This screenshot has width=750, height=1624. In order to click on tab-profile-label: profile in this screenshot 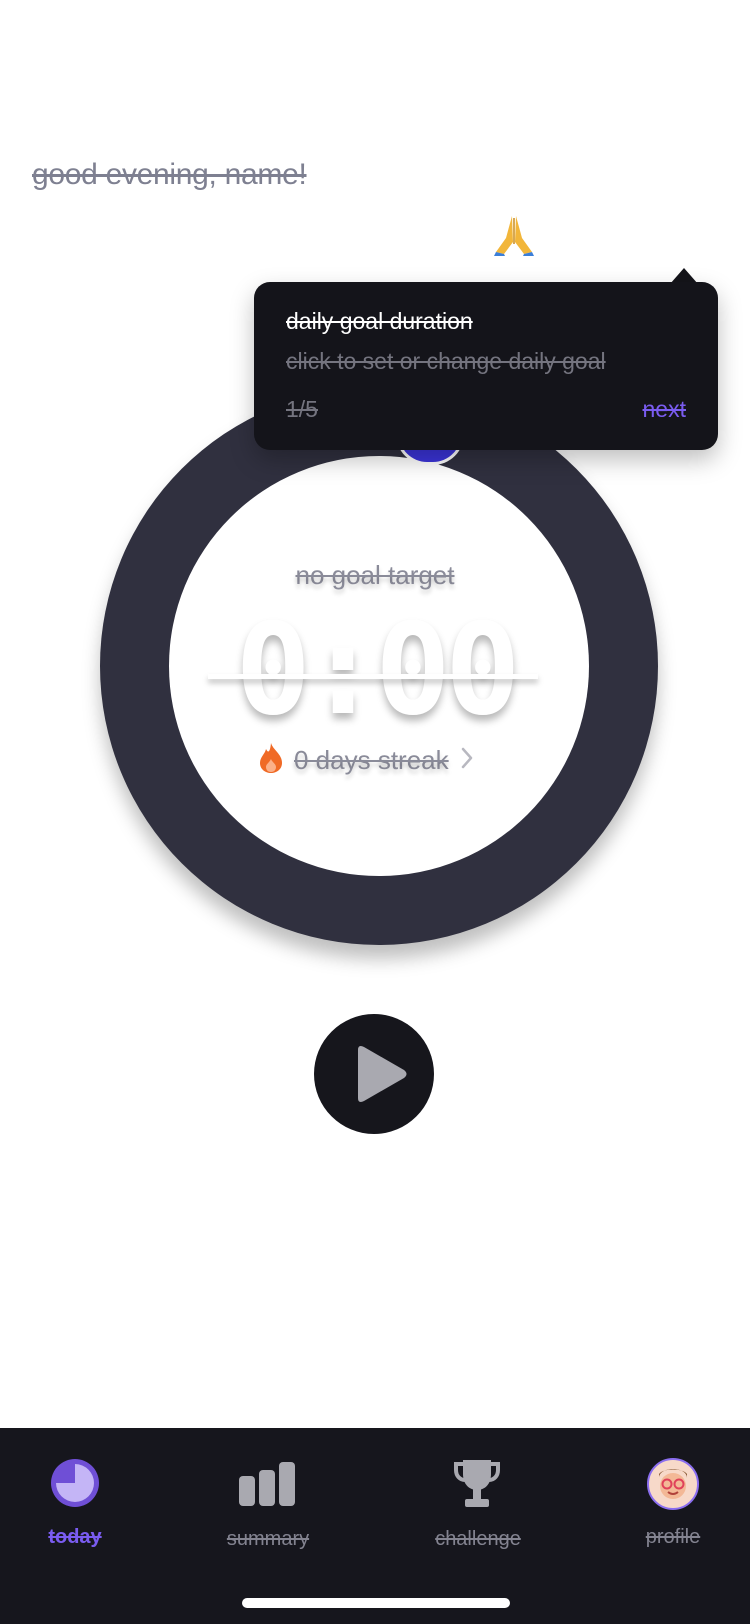, I will do `click(673, 1537)`.